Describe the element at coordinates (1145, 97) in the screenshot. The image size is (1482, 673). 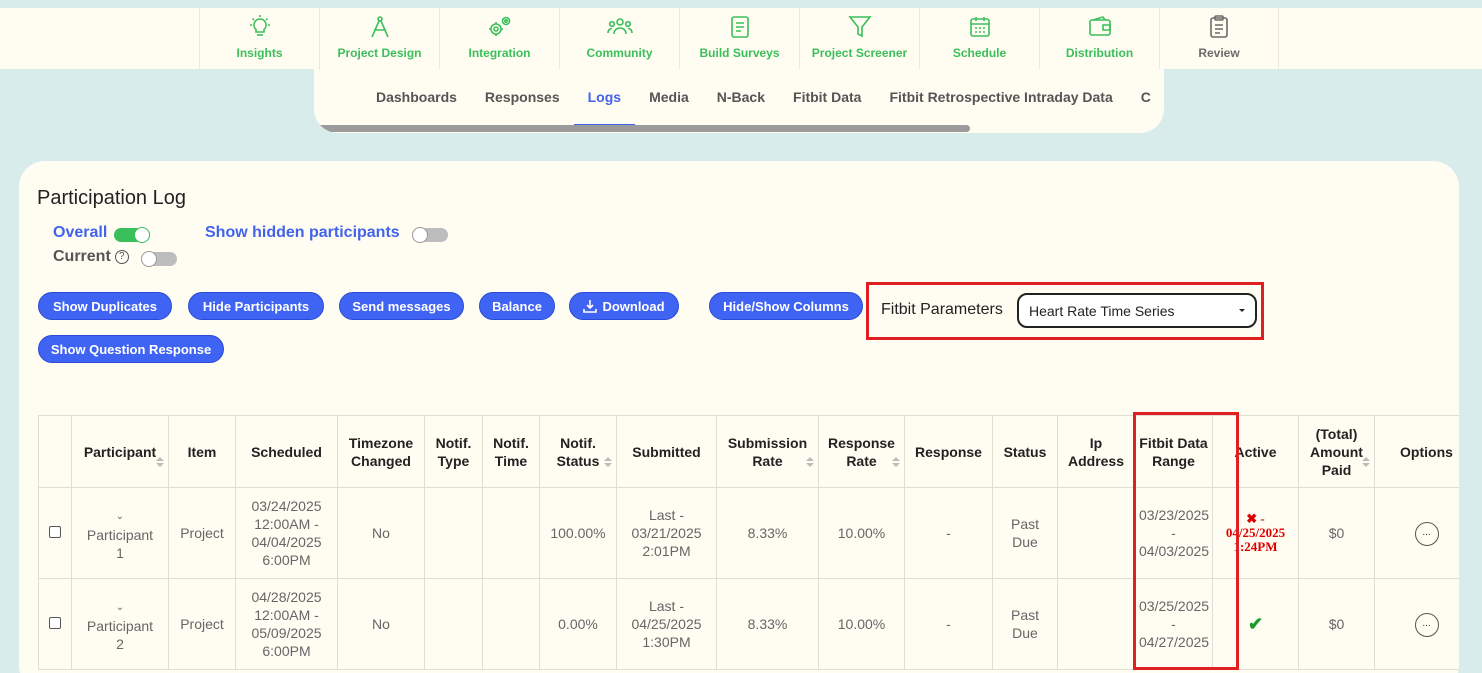
I see `tab-overflow: C` at that location.